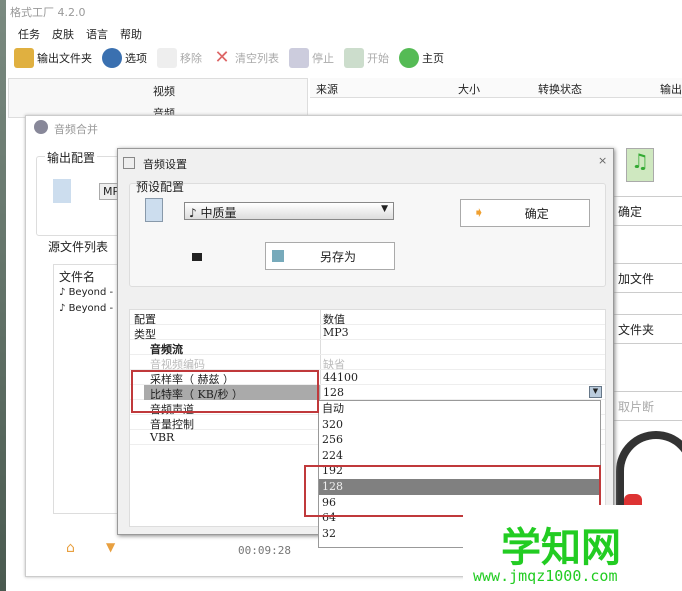  What do you see at coordinates (479, 213) in the screenshot?
I see `arrow-right-icon: ➧` at bounding box center [479, 213].